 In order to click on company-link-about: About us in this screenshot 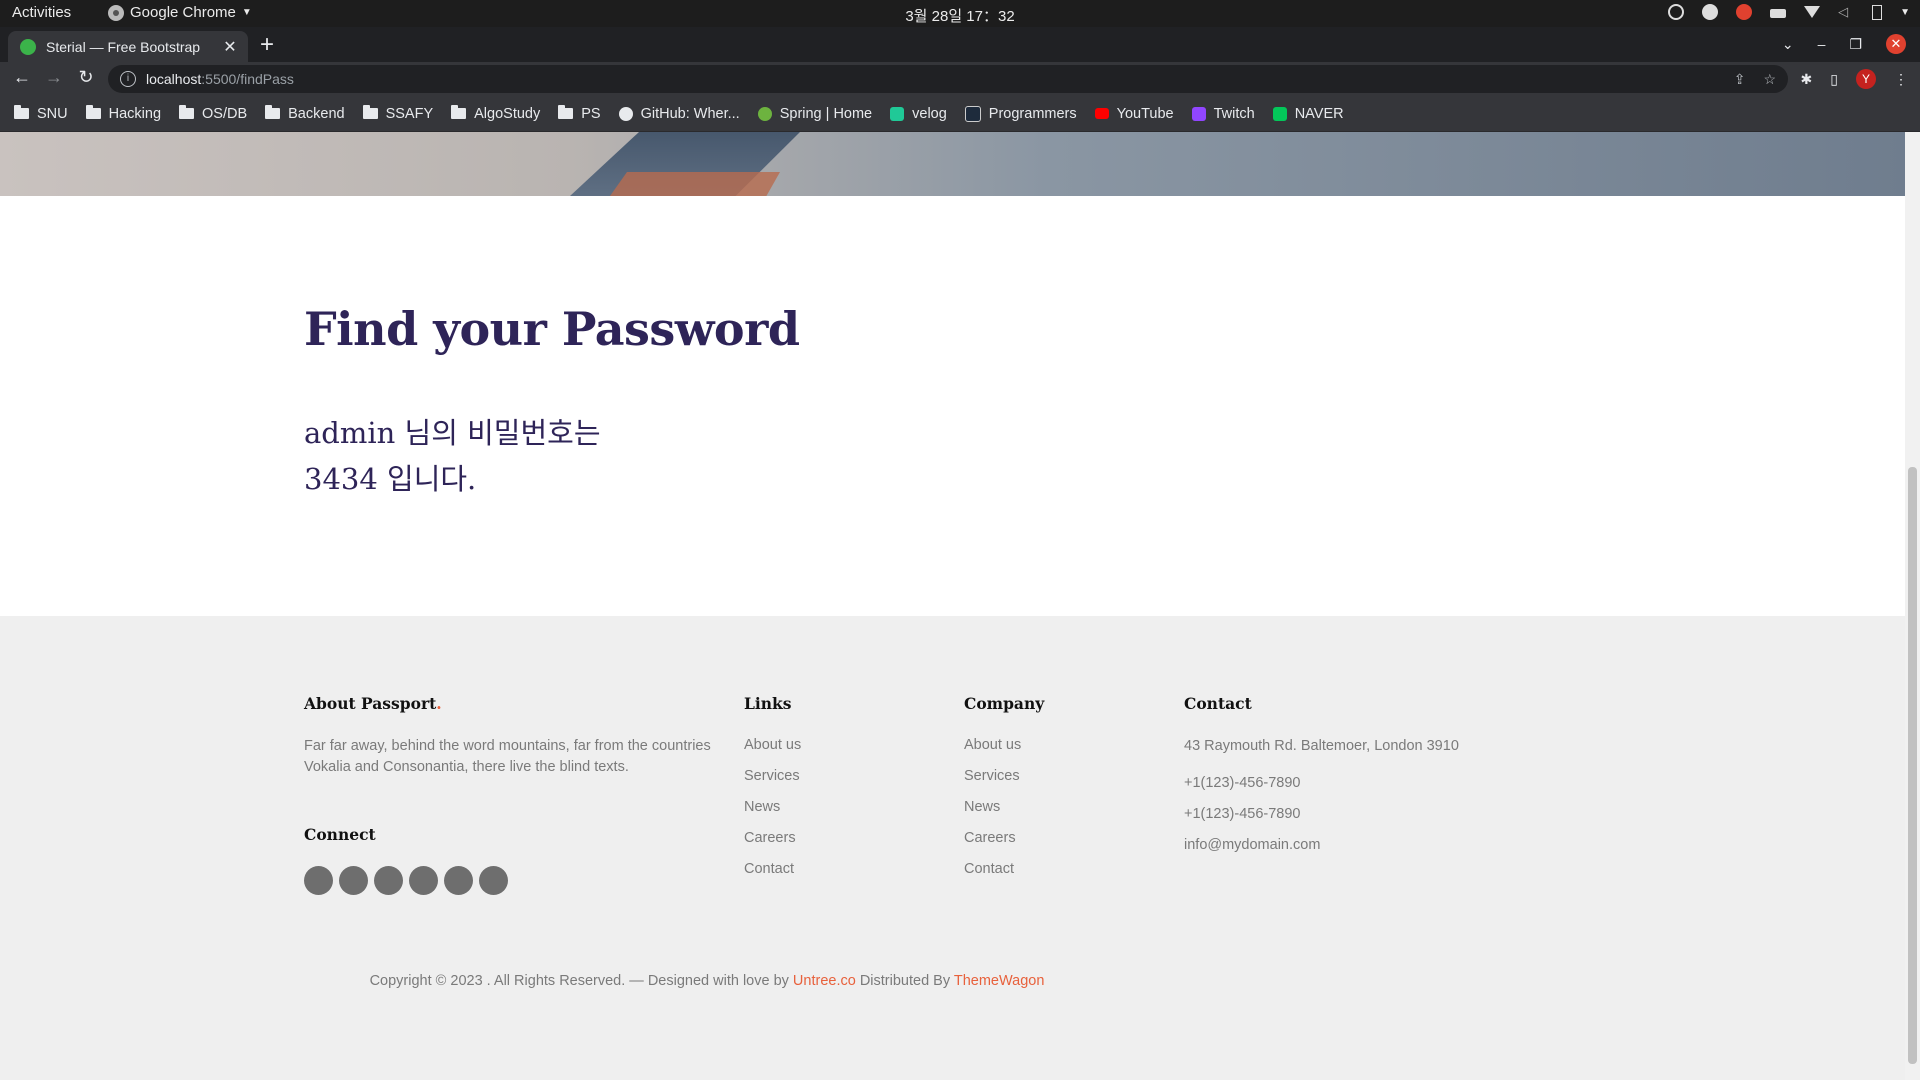, I will do `click(992, 752)`.